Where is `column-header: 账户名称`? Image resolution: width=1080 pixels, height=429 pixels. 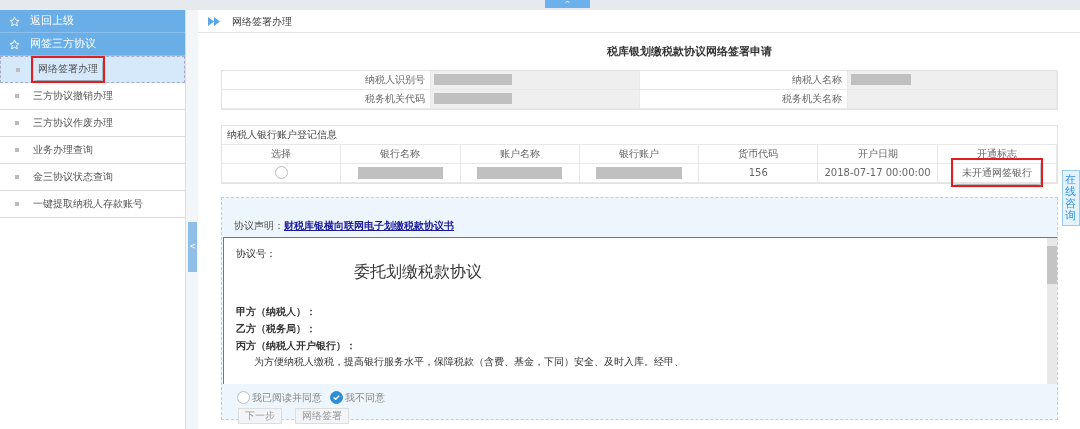
column-header: 账户名称 is located at coordinates (520, 154).